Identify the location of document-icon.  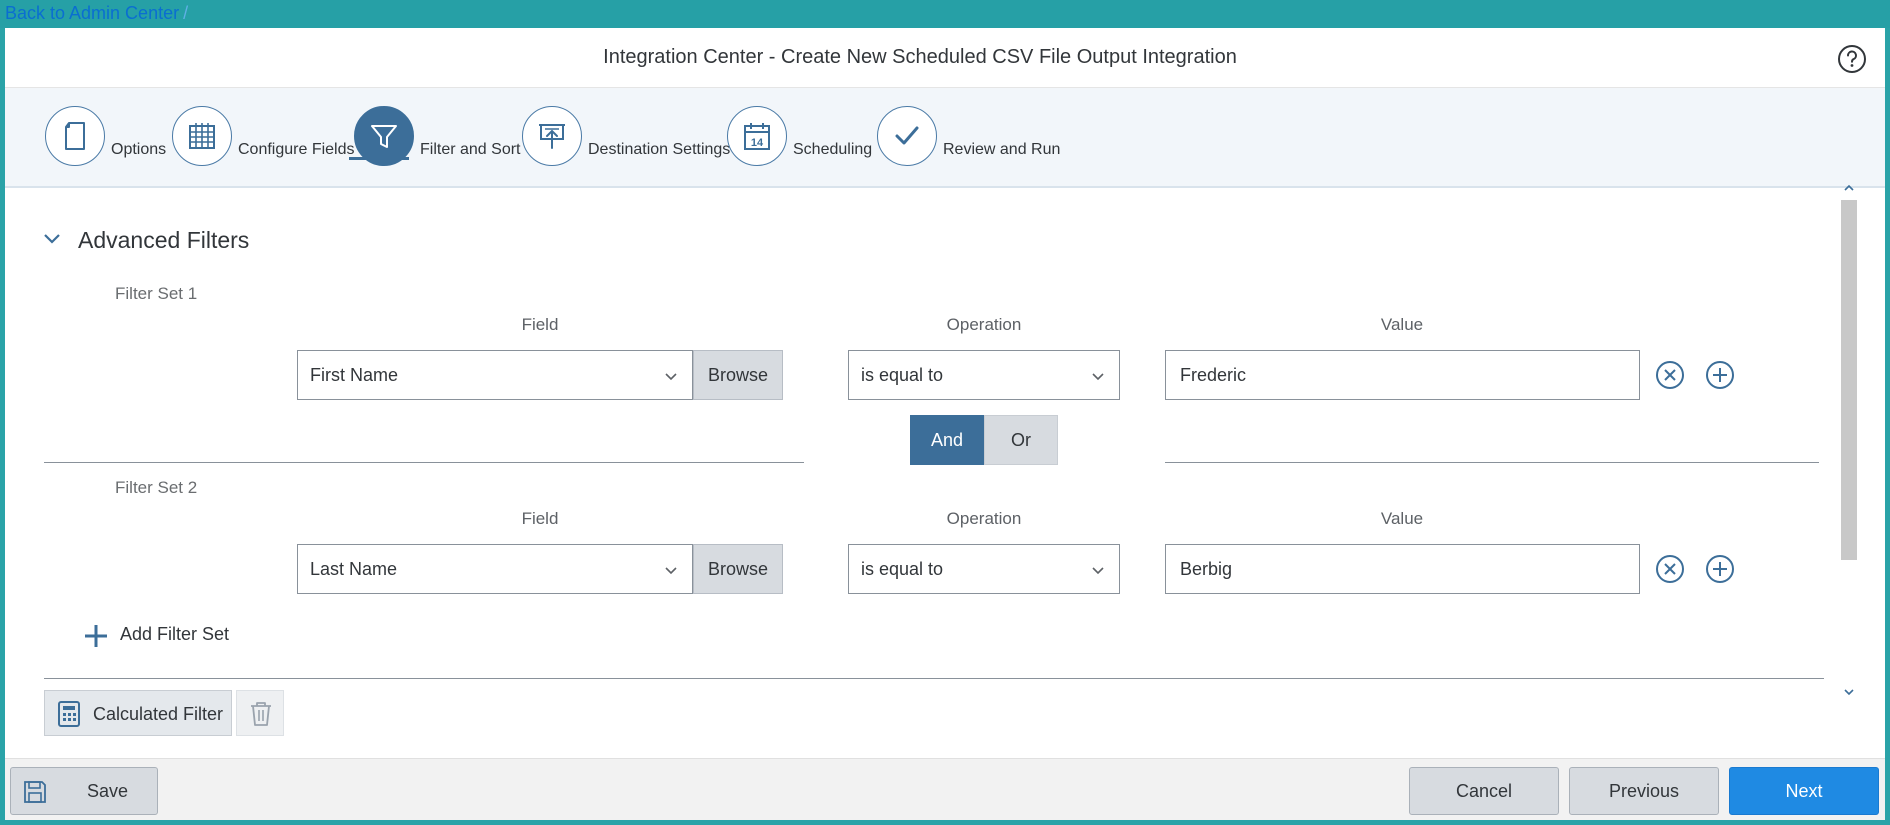
(75, 136).